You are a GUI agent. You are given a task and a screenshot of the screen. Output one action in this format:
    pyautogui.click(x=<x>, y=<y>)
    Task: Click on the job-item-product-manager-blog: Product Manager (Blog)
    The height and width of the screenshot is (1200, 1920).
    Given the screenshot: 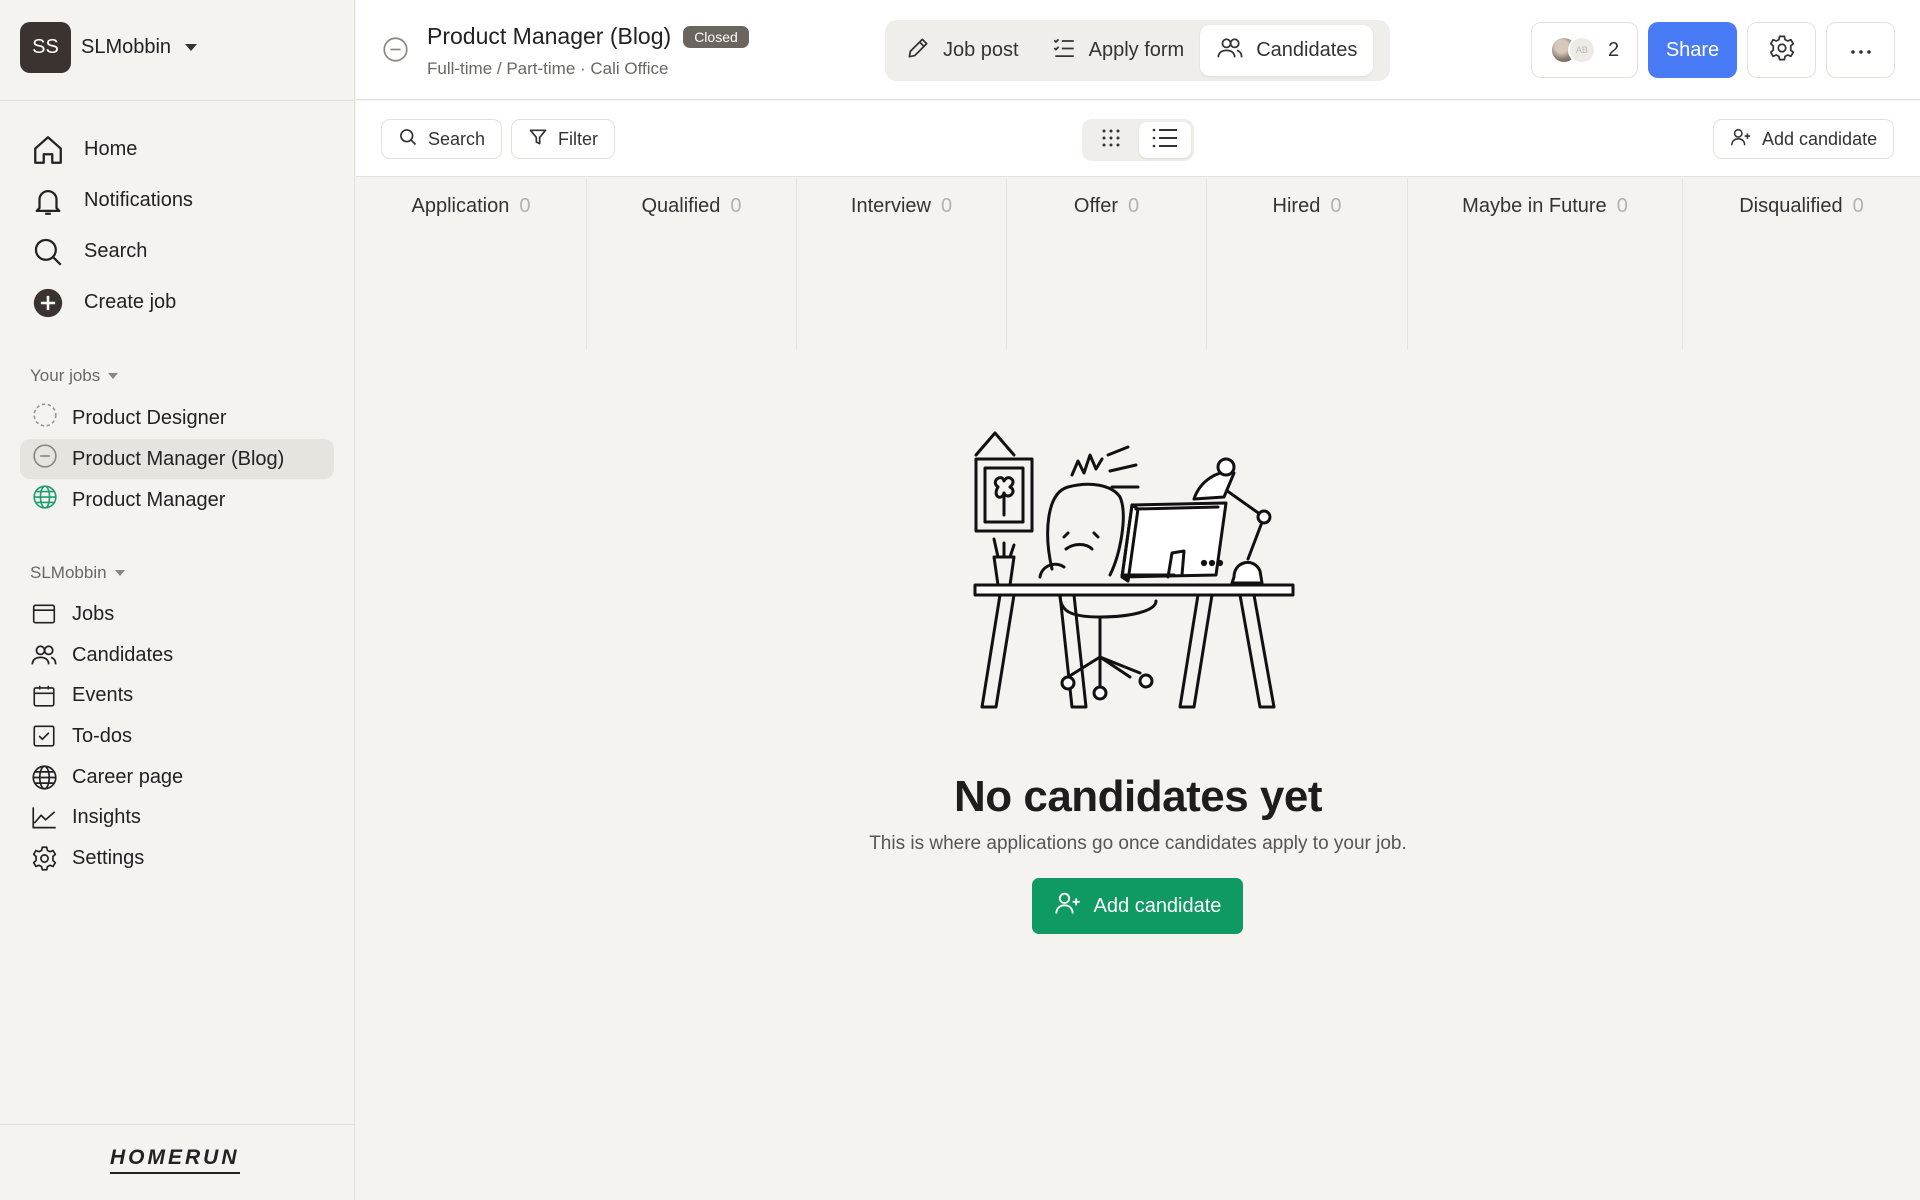 What is the action you would take?
    pyautogui.click(x=177, y=459)
    